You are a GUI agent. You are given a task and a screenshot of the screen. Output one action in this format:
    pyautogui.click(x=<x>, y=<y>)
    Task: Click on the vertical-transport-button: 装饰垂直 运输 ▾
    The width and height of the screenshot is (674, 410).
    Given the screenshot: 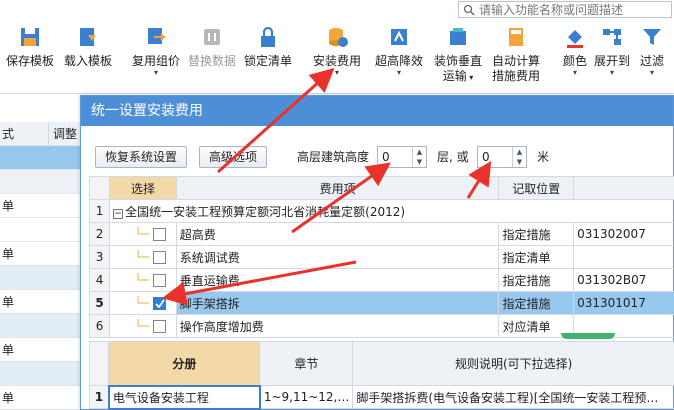 What is the action you would take?
    pyautogui.click(x=458, y=54)
    